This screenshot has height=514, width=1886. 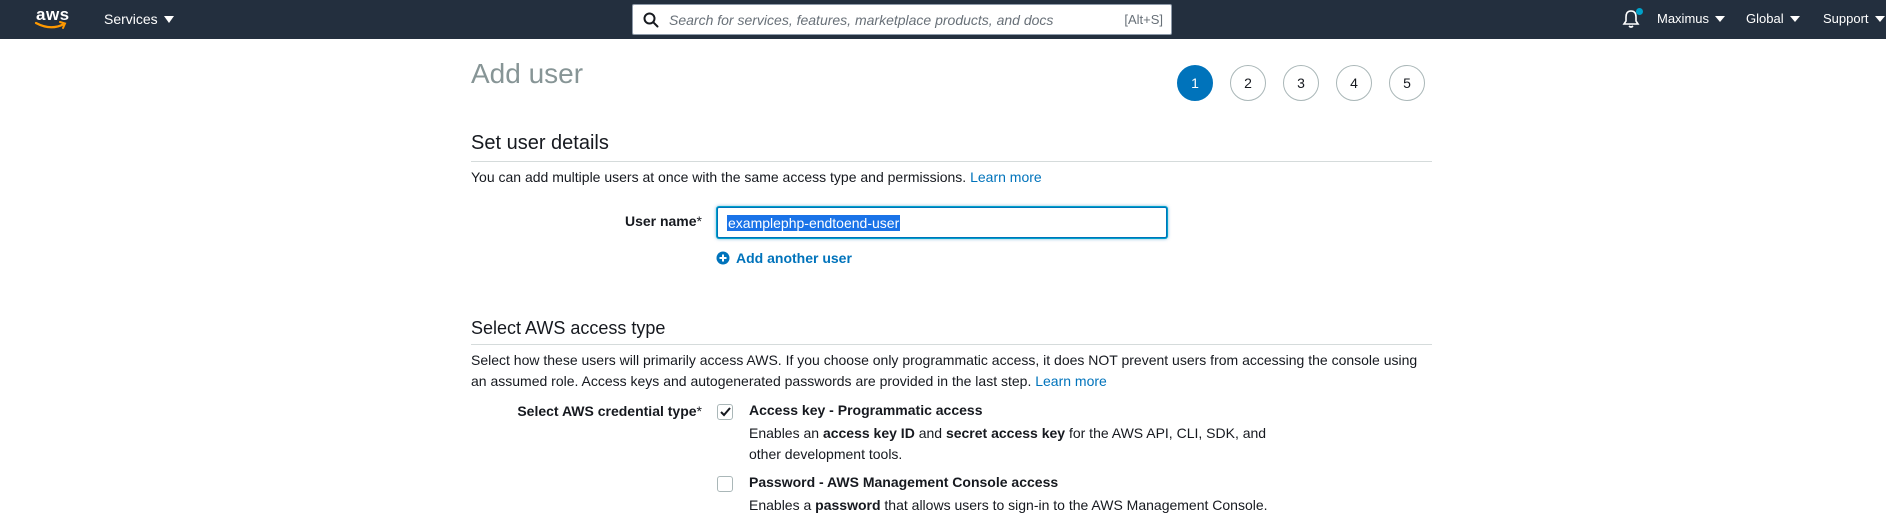 What do you see at coordinates (866, 410) in the screenshot?
I see `option-title: Access key - Programmatic access` at bounding box center [866, 410].